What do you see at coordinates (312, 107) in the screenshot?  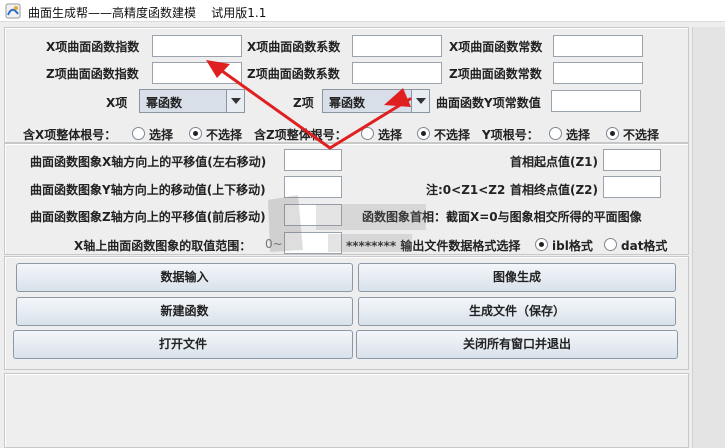 I see `annotation-arrow-icon` at bounding box center [312, 107].